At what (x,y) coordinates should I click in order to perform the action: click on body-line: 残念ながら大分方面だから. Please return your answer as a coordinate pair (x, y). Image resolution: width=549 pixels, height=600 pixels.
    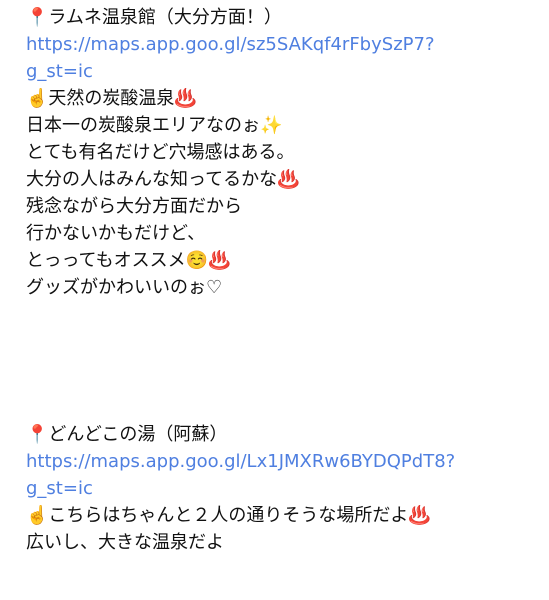
    Looking at the image, I should click on (134, 206).